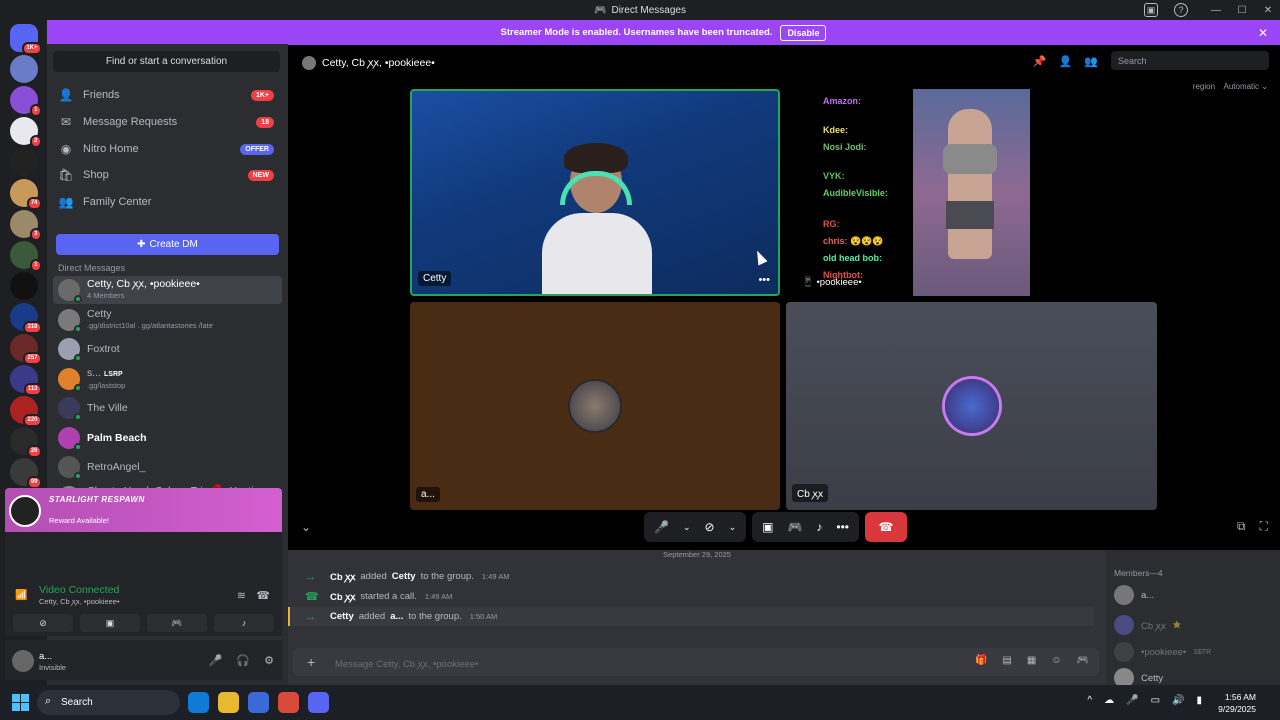  Describe the element at coordinates (1178, 700) in the screenshot. I see `volume-icon: 🔊` at that location.